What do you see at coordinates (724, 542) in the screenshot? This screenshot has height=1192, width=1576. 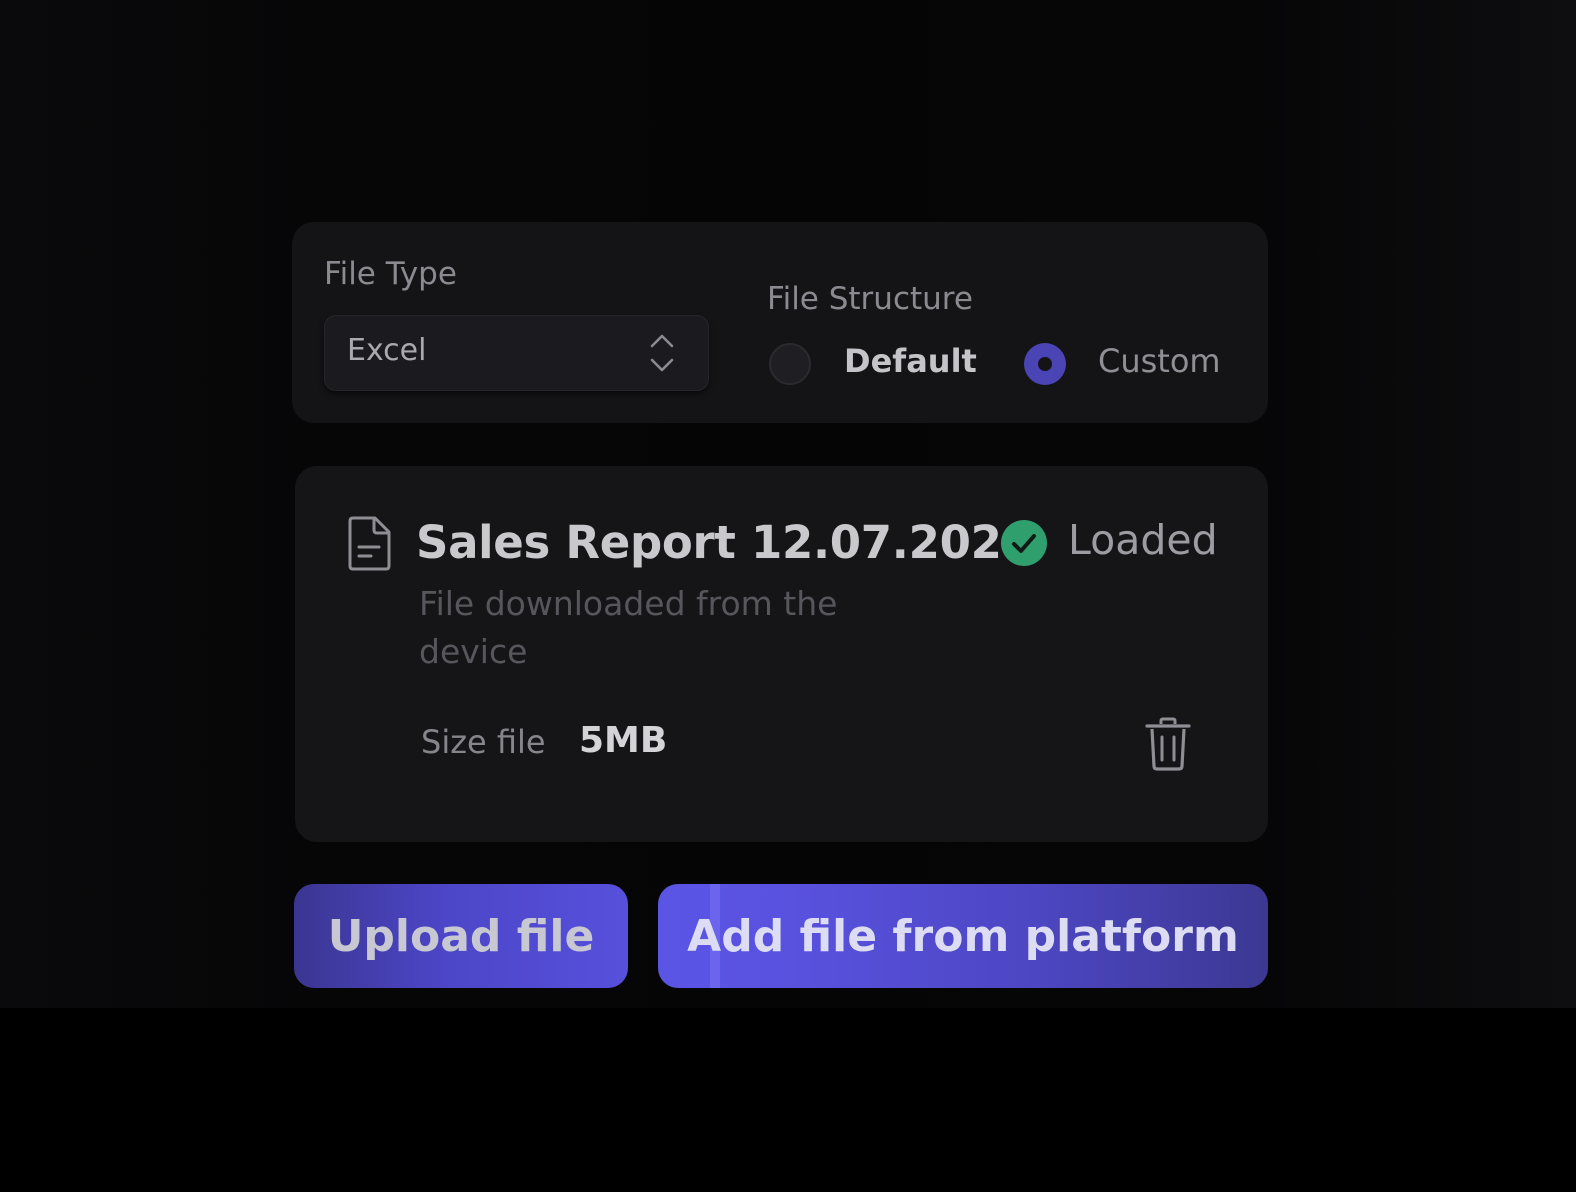 I see `file-name: Sales Report 12.07.2024` at bounding box center [724, 542].